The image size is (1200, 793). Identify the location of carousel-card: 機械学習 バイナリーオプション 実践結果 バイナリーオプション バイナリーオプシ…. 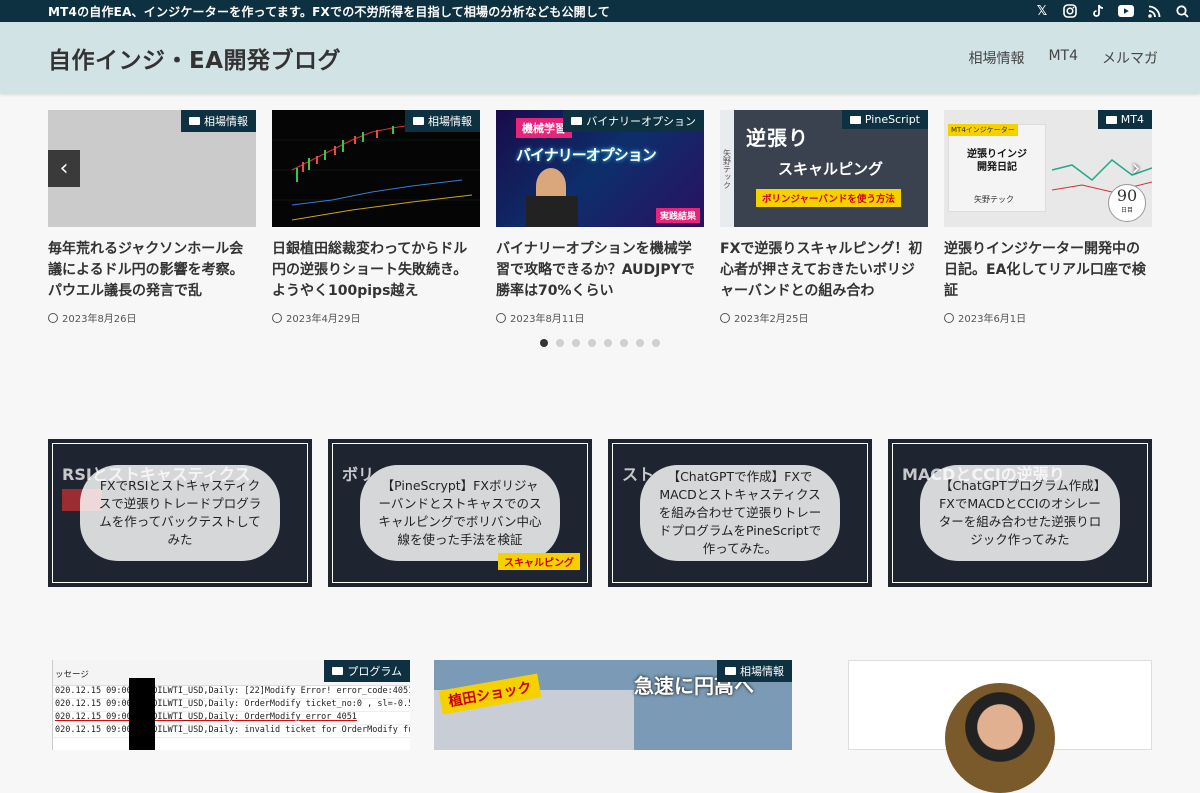
(600, 217).